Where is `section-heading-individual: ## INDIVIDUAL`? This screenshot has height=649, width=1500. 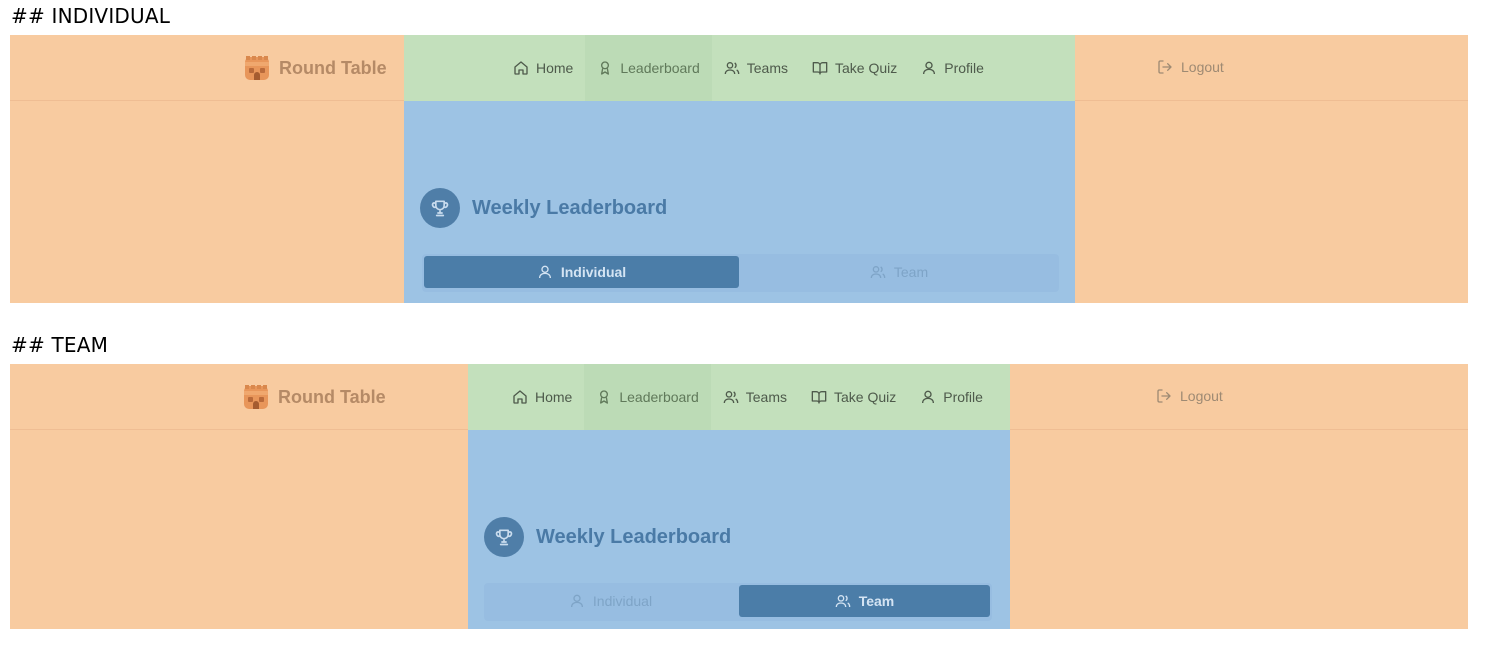
section-heading-individual: ## INDIVIDUAL is located at coordinates (91, 16).